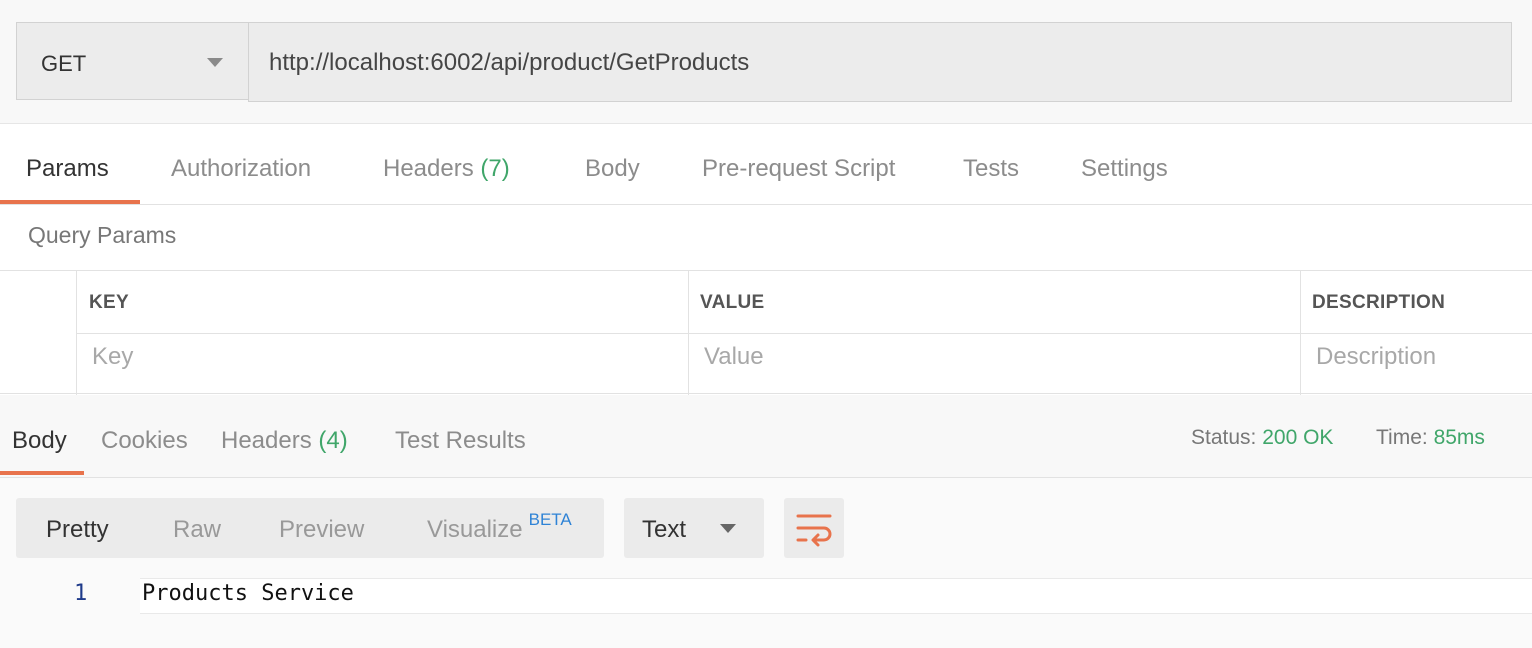 The width and height of the screenshot is (1532, 648). Describe the element at coordinates (495, 168) in the screenshot. I see `headers-count-badge: (7)` at that location.